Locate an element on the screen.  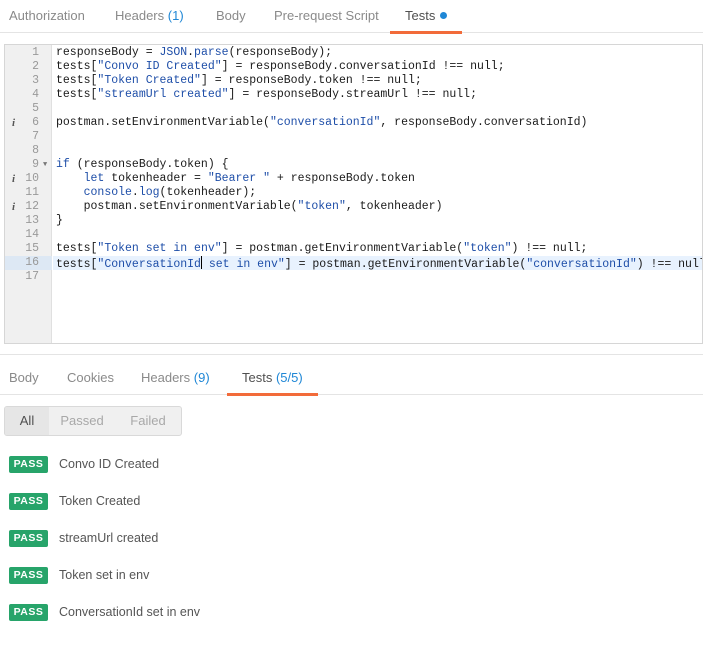
tab-body: Body is located at coordinates (231, 16).